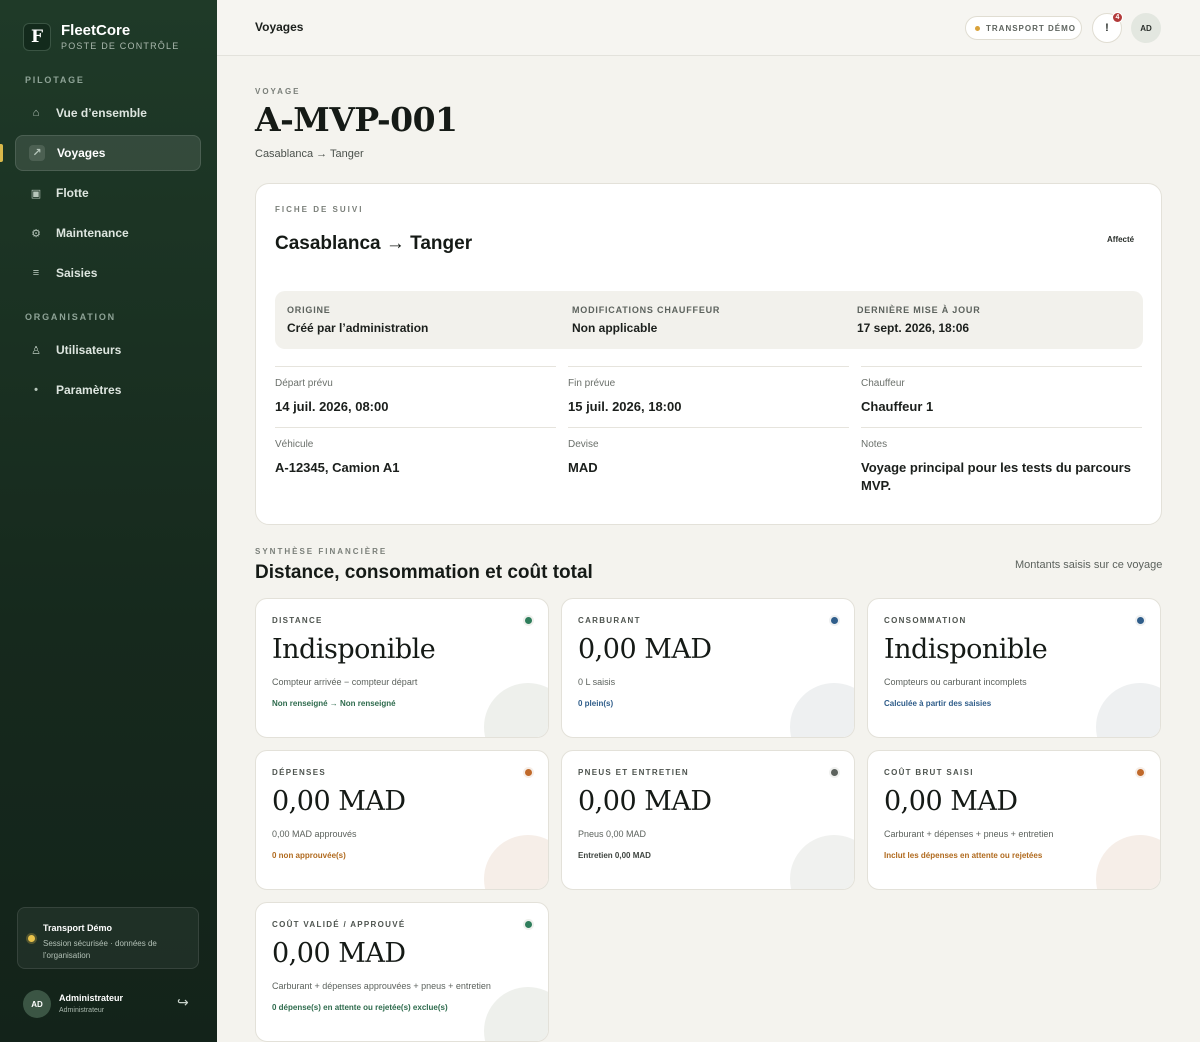 The image size is (1200, 1042). I want to click on alert-icon: !, so click(1107, 28).